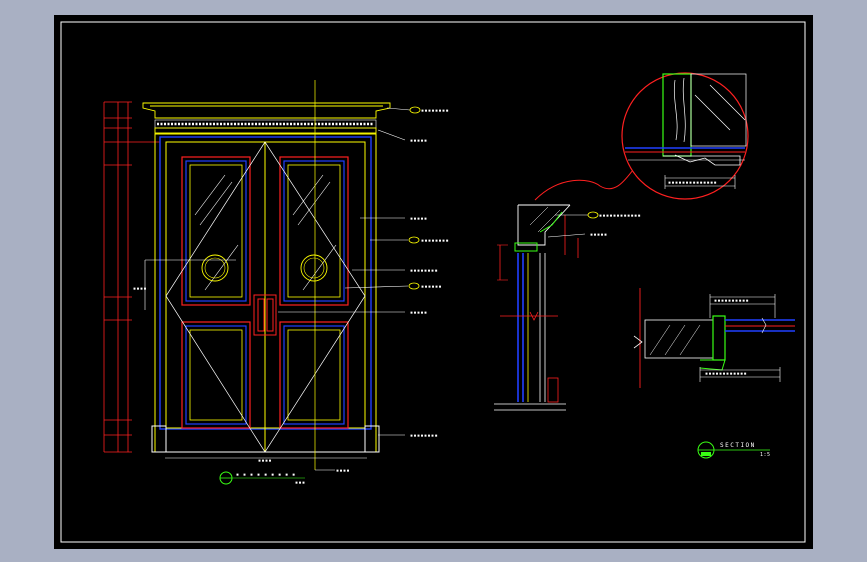  What do you see at coordinates (265, 461) in the screenshot?
I see `width-dimension-value: ▪▪▪▪` at bounding box center [265, 461].